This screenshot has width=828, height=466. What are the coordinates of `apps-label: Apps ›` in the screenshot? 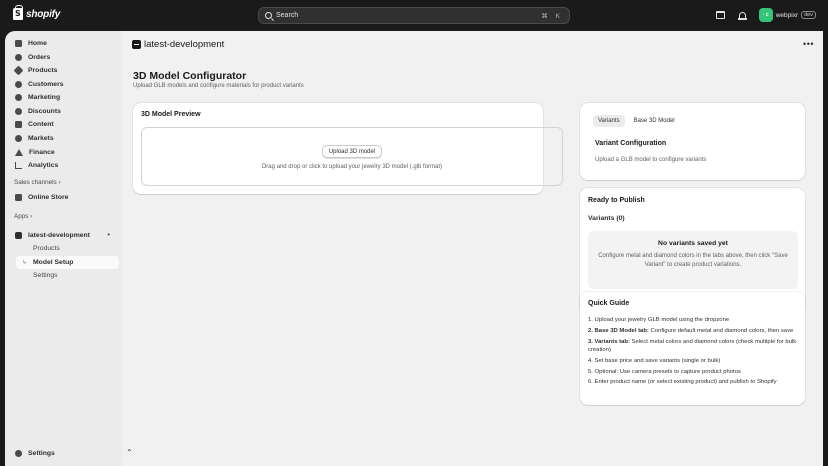 It's located at (23, 216).